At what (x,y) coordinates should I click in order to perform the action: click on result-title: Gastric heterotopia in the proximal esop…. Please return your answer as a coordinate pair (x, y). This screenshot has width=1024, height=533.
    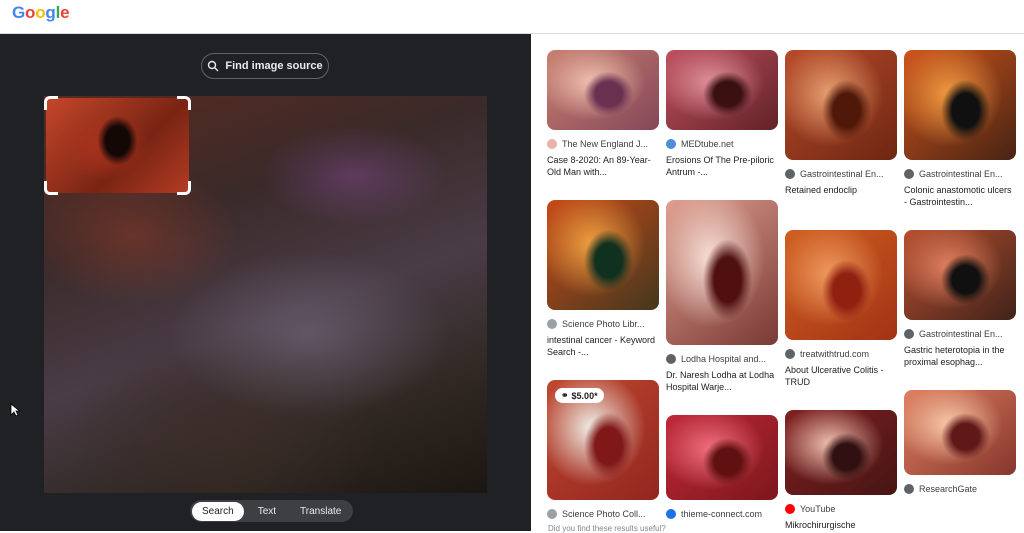
    Looking at the image, I should click on (960, 357).